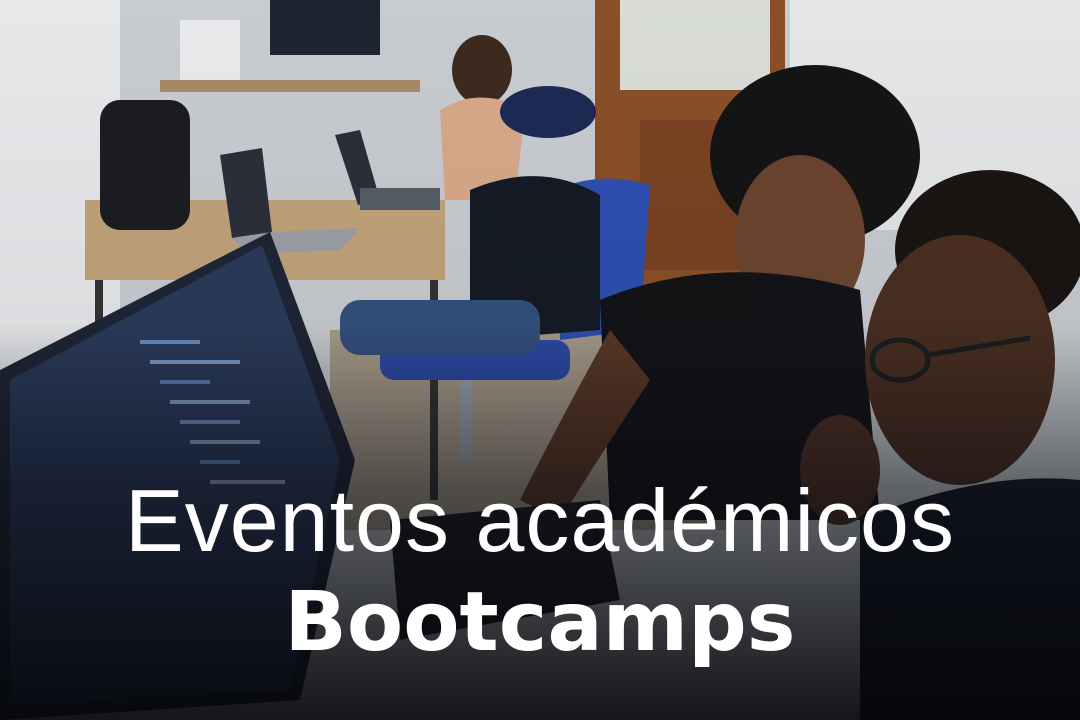 The height and width of the screenshot is (720, 1080). What do you see at coordinates (540, 622) in the screenshot?
I see `headline-line-2: Bootcamps` at bounding box center [540, 622].